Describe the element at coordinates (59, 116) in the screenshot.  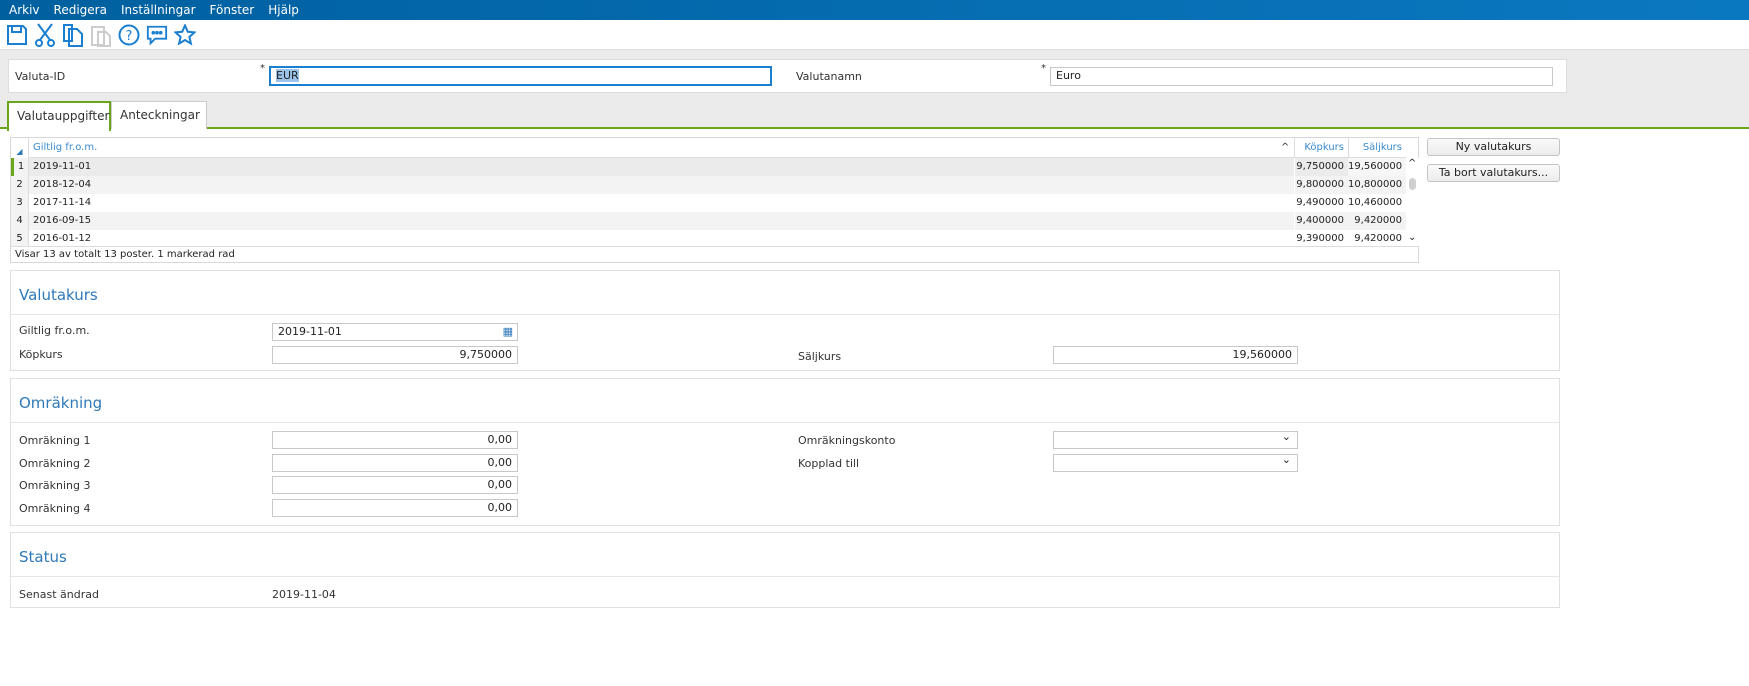
I see `tab-valutauppgifter: Valutauppgifter` at that location.